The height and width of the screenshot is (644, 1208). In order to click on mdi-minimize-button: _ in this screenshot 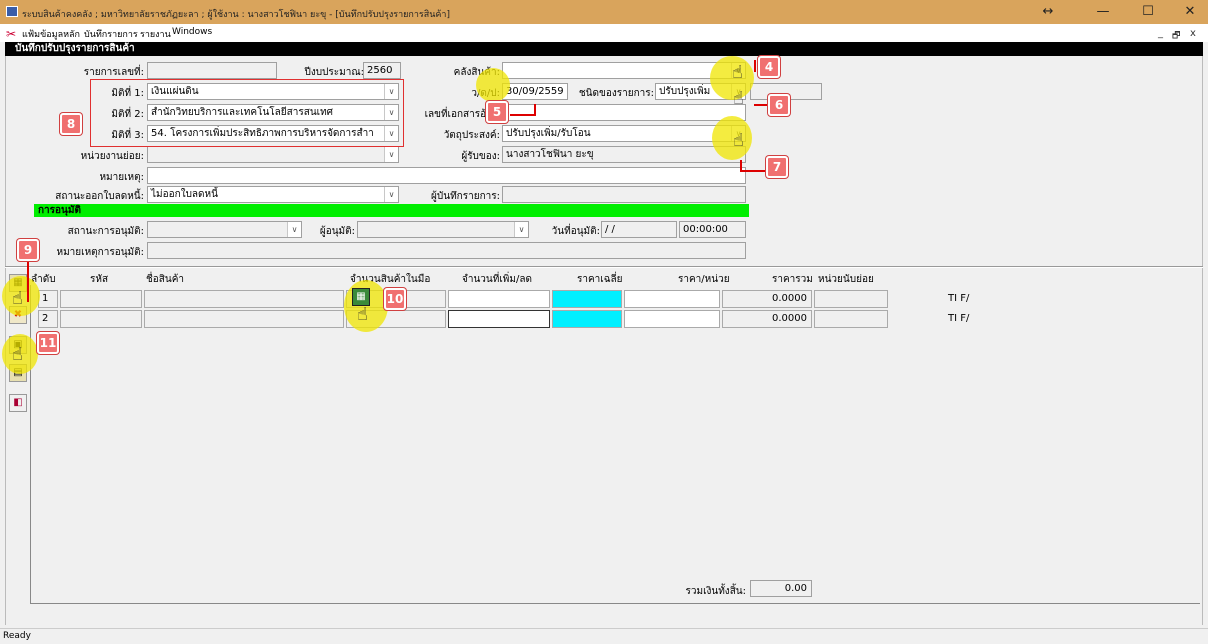, I will do `click(1160, 33)`.